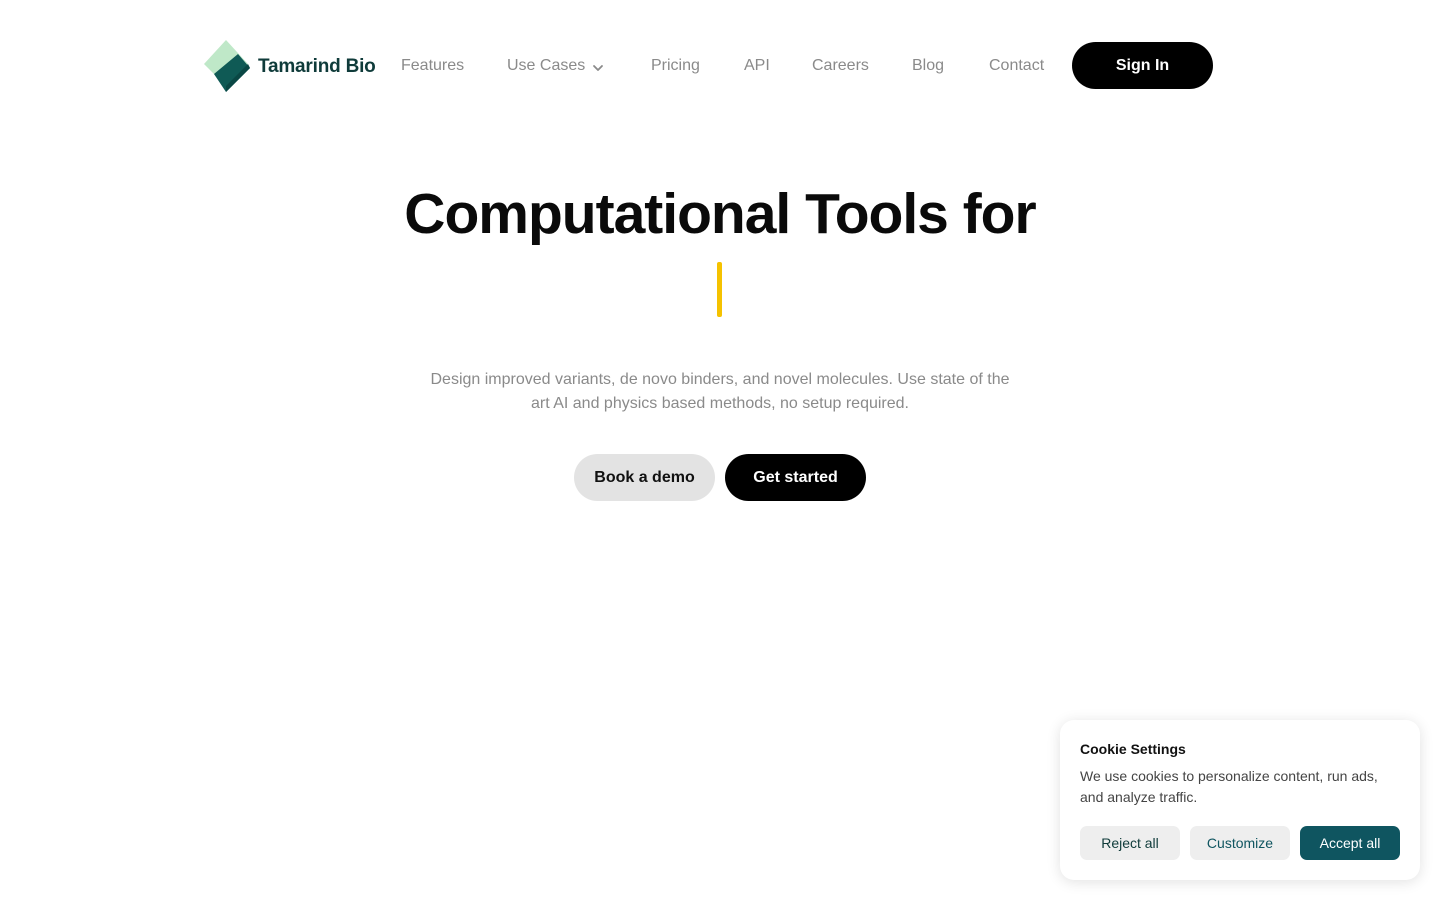  What do you see at coordinates (598, 66) in the screenshot?
I see `chevron-down-icon` at bounding box center [598, 66].